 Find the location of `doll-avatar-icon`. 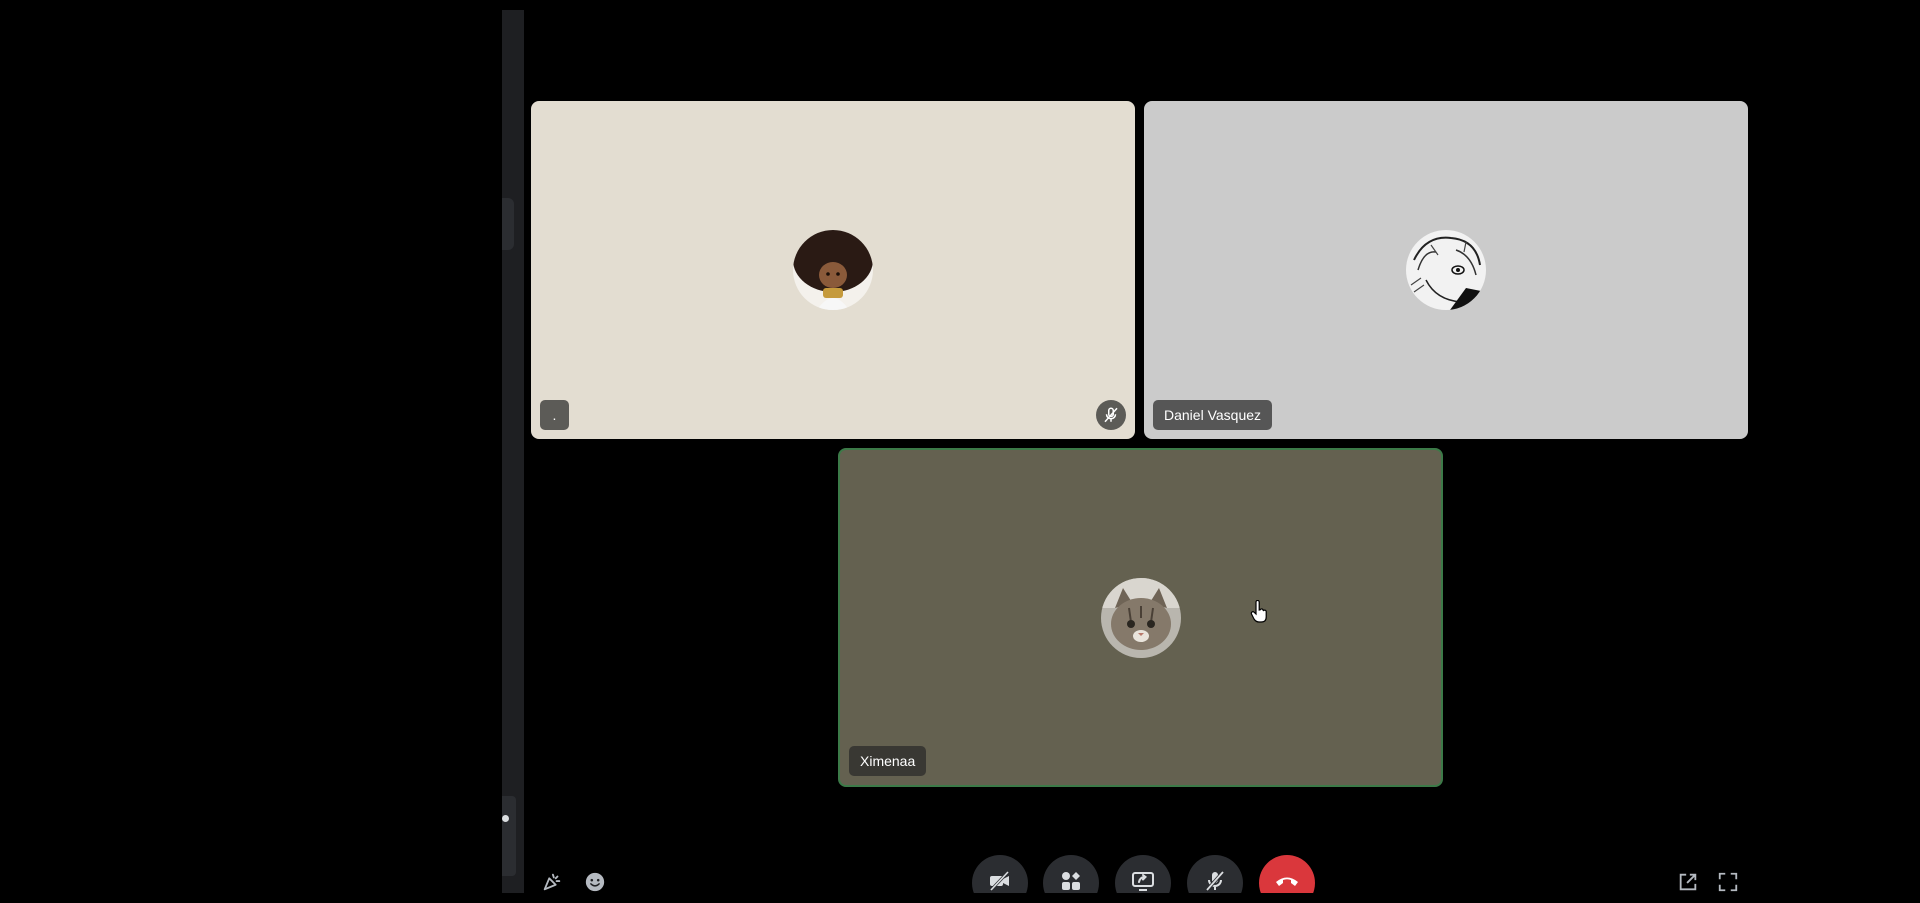

doll-avatar-icon is located at coordinates (833, 270).